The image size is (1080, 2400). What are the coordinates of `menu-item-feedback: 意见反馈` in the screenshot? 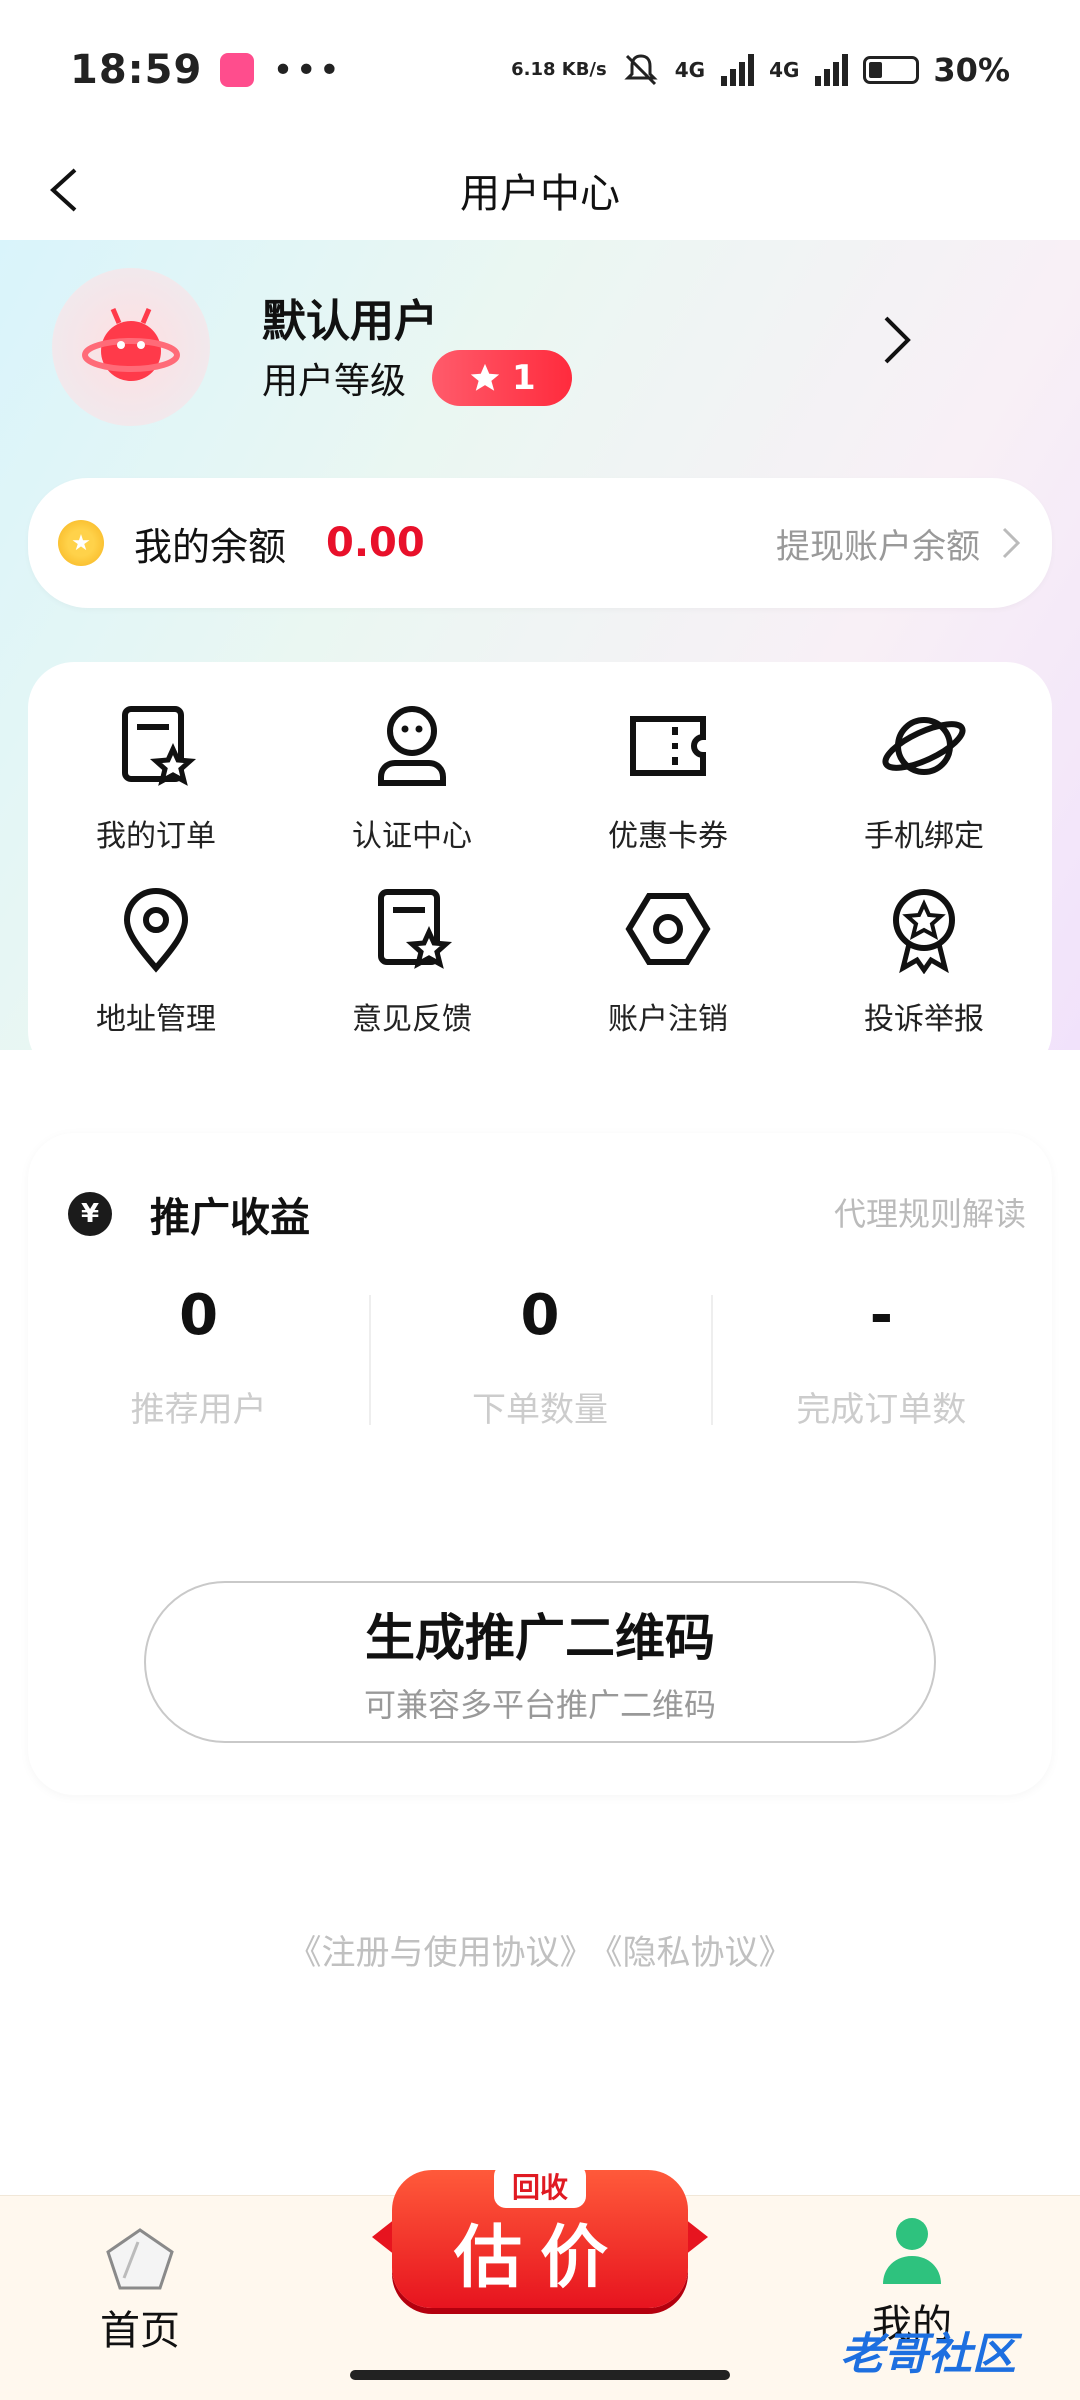 It's located at (412, 962).